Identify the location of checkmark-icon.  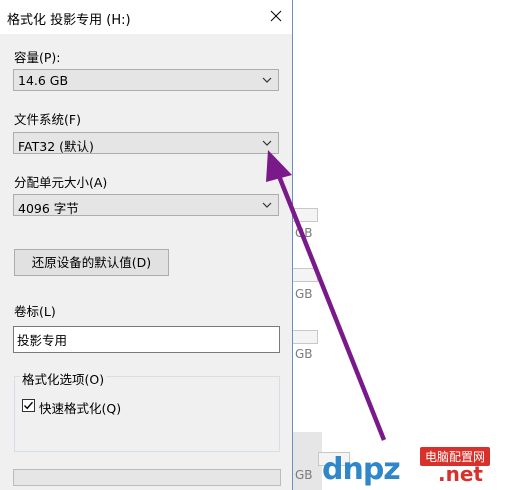
(28, 405).